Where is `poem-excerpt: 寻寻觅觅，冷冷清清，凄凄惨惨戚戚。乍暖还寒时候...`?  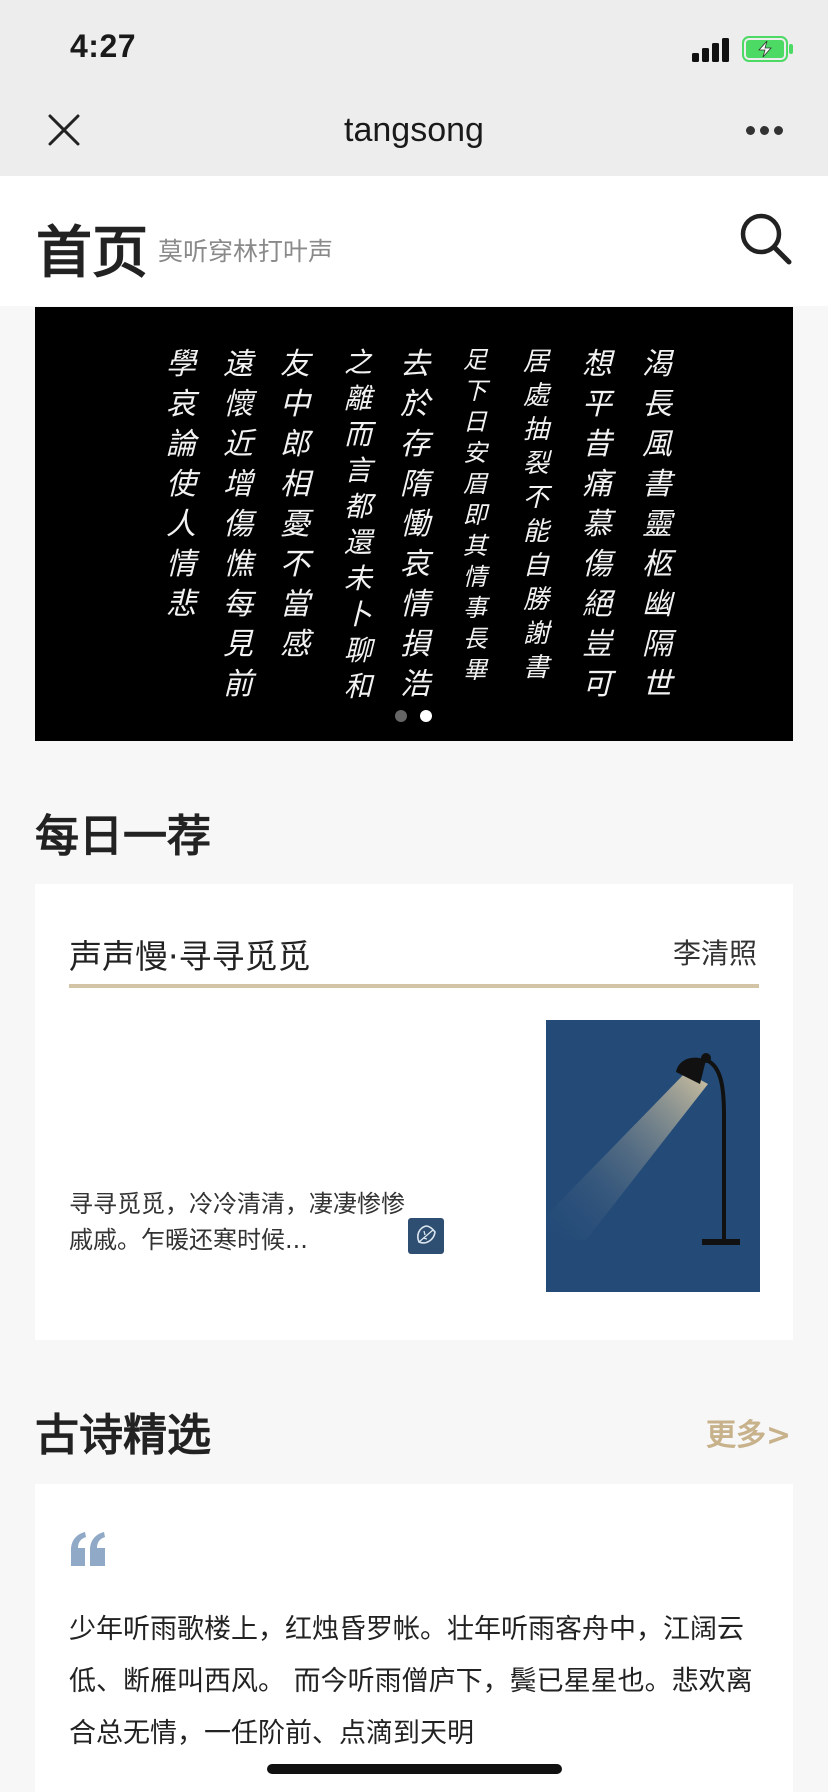
poem-excerpt: 寻寻觅觅，冷冷清清，凄凄惨惨戚戚。乍暖还寒时候... is located at coordinates (237, 1222).